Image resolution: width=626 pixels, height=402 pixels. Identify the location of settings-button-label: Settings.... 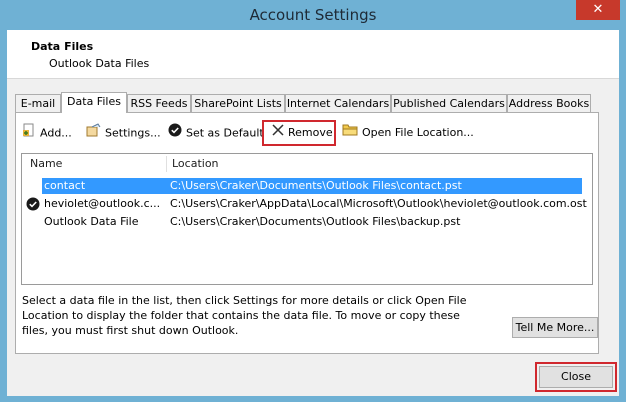
(133, 133).